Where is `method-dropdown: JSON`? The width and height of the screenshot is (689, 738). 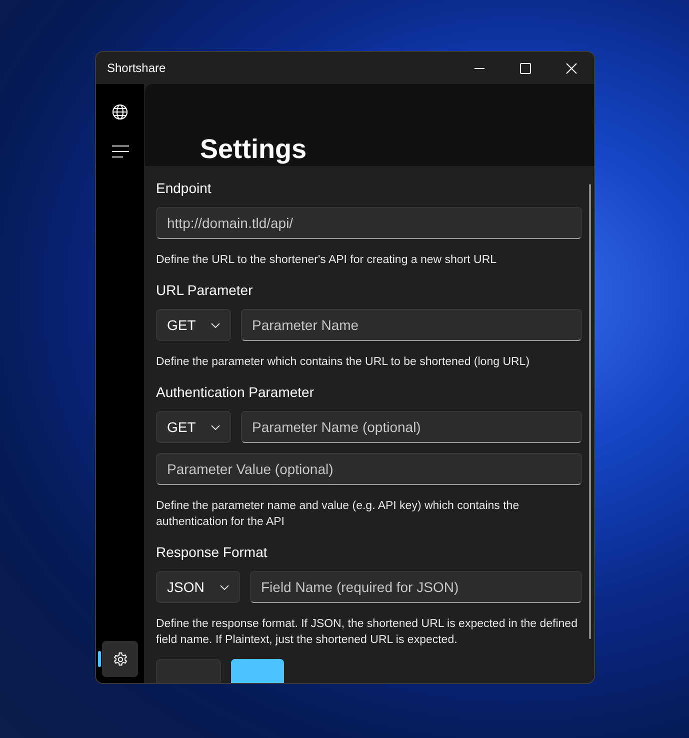 method-dropdown: JSON is located at coordinates (198, 587).